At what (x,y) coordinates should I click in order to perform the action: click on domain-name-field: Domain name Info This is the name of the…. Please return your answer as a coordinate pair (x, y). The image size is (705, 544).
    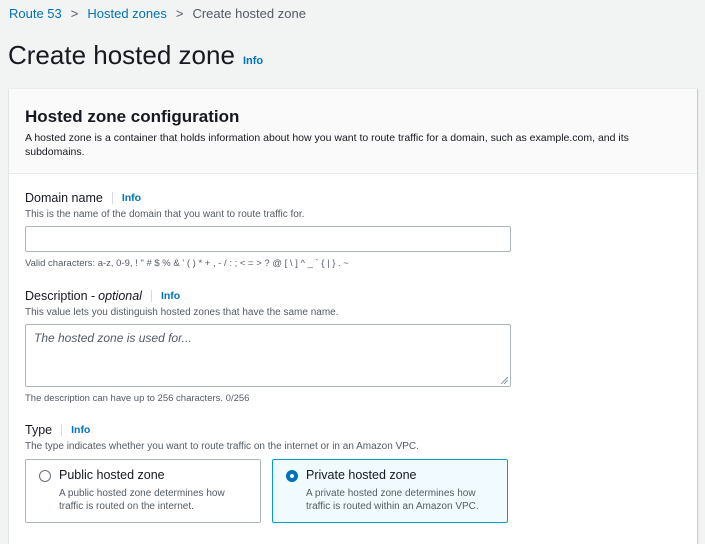
    Looking at the image, I should click on (268, 230).